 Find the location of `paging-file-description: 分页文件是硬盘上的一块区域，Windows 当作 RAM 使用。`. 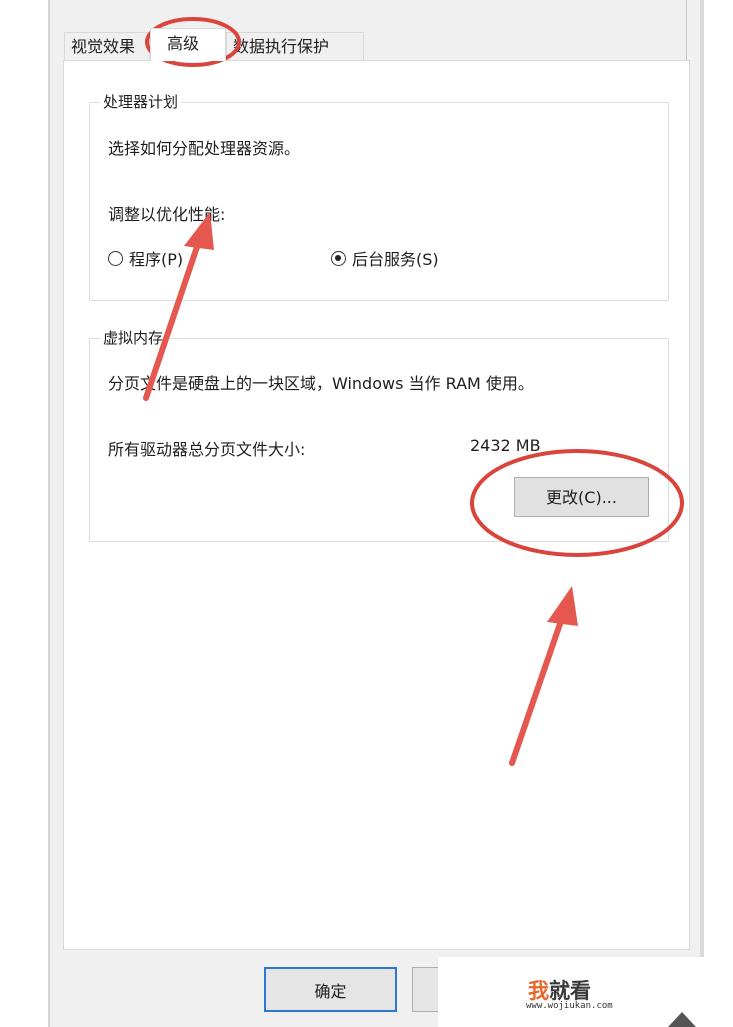

paging-file-description: 分页文件是硬盘上的一块区域，Windows 当作 RAM 使用。 is located at coordinates (321, 383).